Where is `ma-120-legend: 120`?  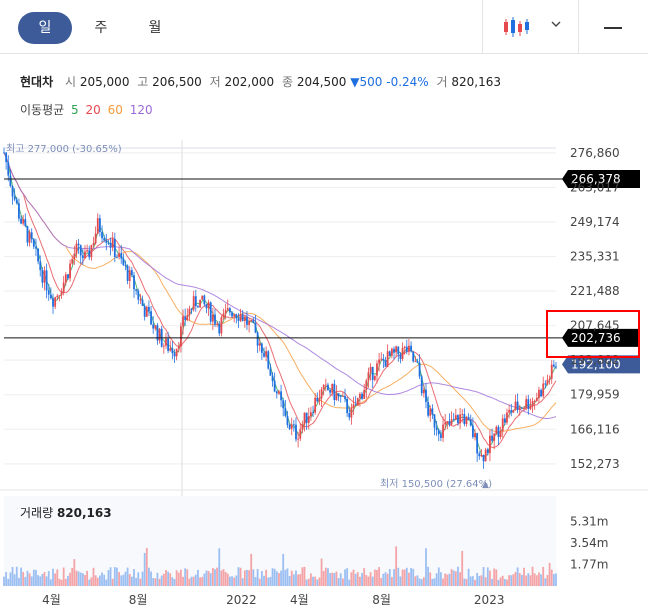
ma-120-legend: 120 is located at coordinates (141, 110).